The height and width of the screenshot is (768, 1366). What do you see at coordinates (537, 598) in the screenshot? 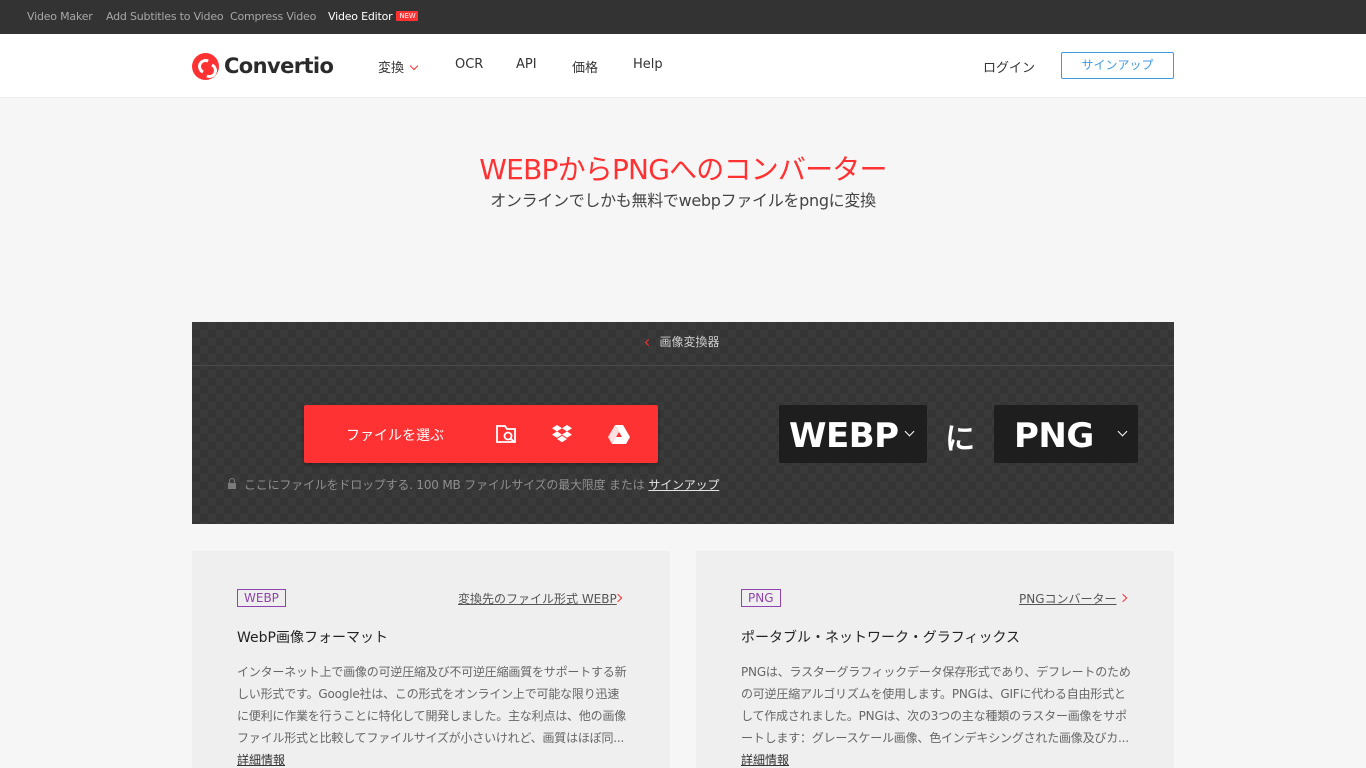
I see `convert-to-webp-link: 変換先のファイル形式 WEBP` at bounding box center [537, 598].